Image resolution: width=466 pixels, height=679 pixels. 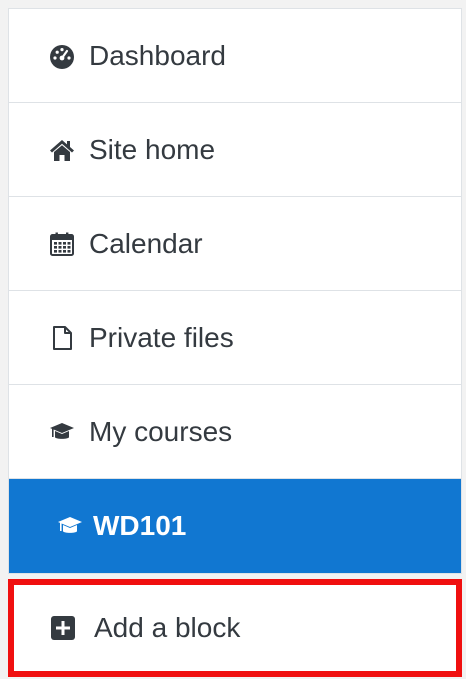 I want to click on dashboard-icon, so click(x=62, y=56).